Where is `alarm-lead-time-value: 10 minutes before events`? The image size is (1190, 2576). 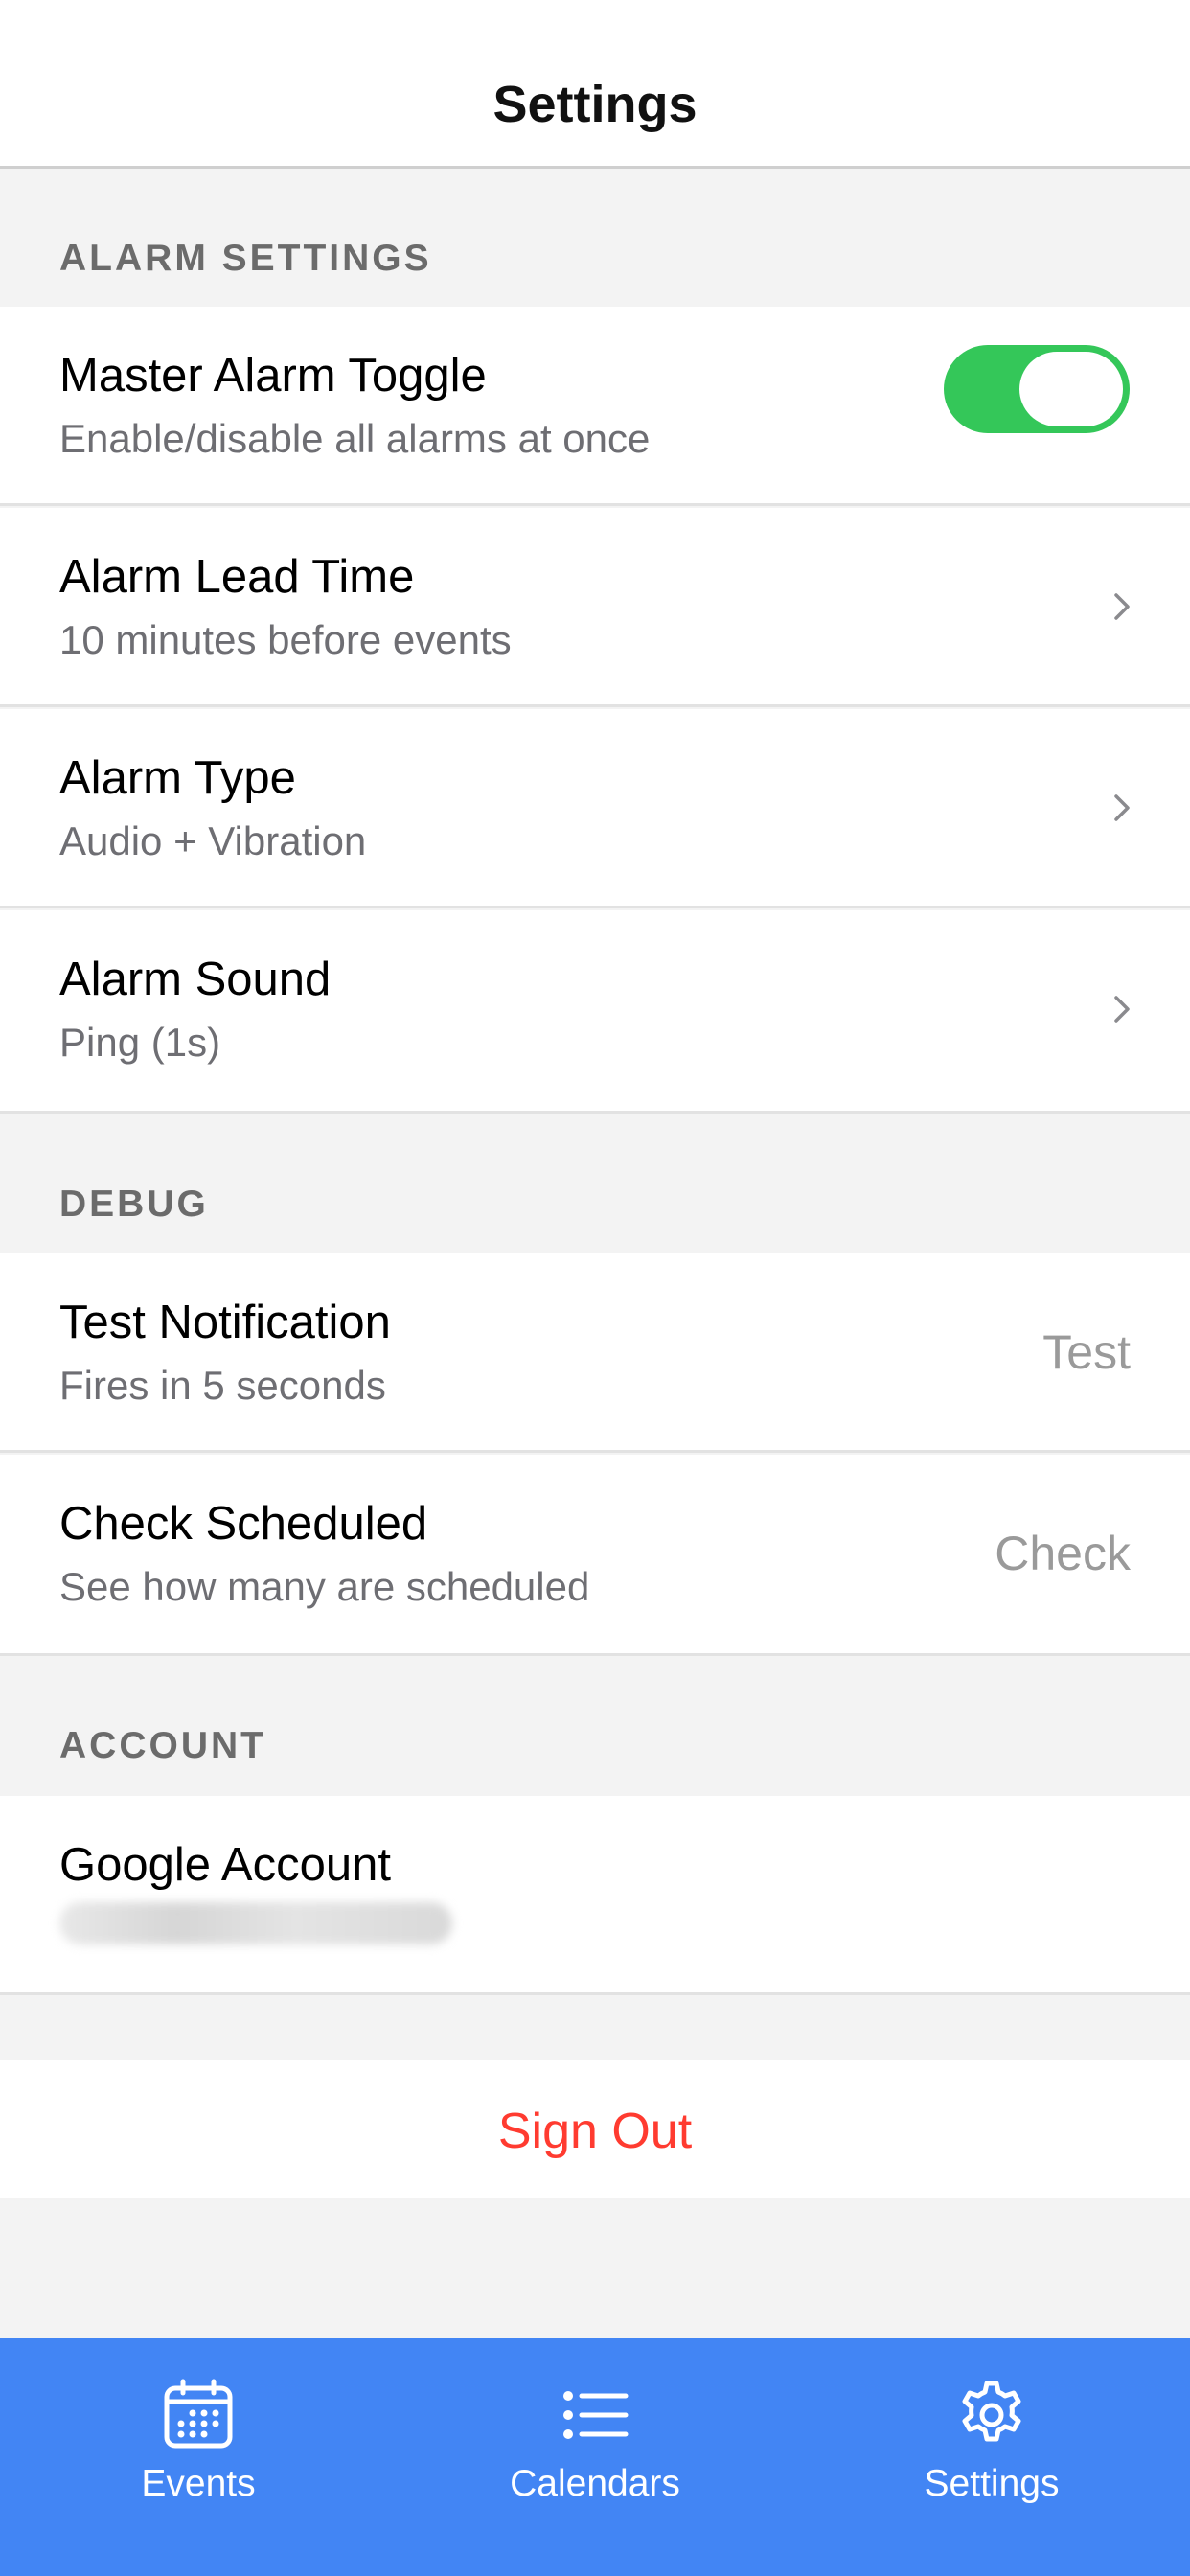 alarm-lead-time-value: 10 minutes before events is located at coordinates (286, 639).